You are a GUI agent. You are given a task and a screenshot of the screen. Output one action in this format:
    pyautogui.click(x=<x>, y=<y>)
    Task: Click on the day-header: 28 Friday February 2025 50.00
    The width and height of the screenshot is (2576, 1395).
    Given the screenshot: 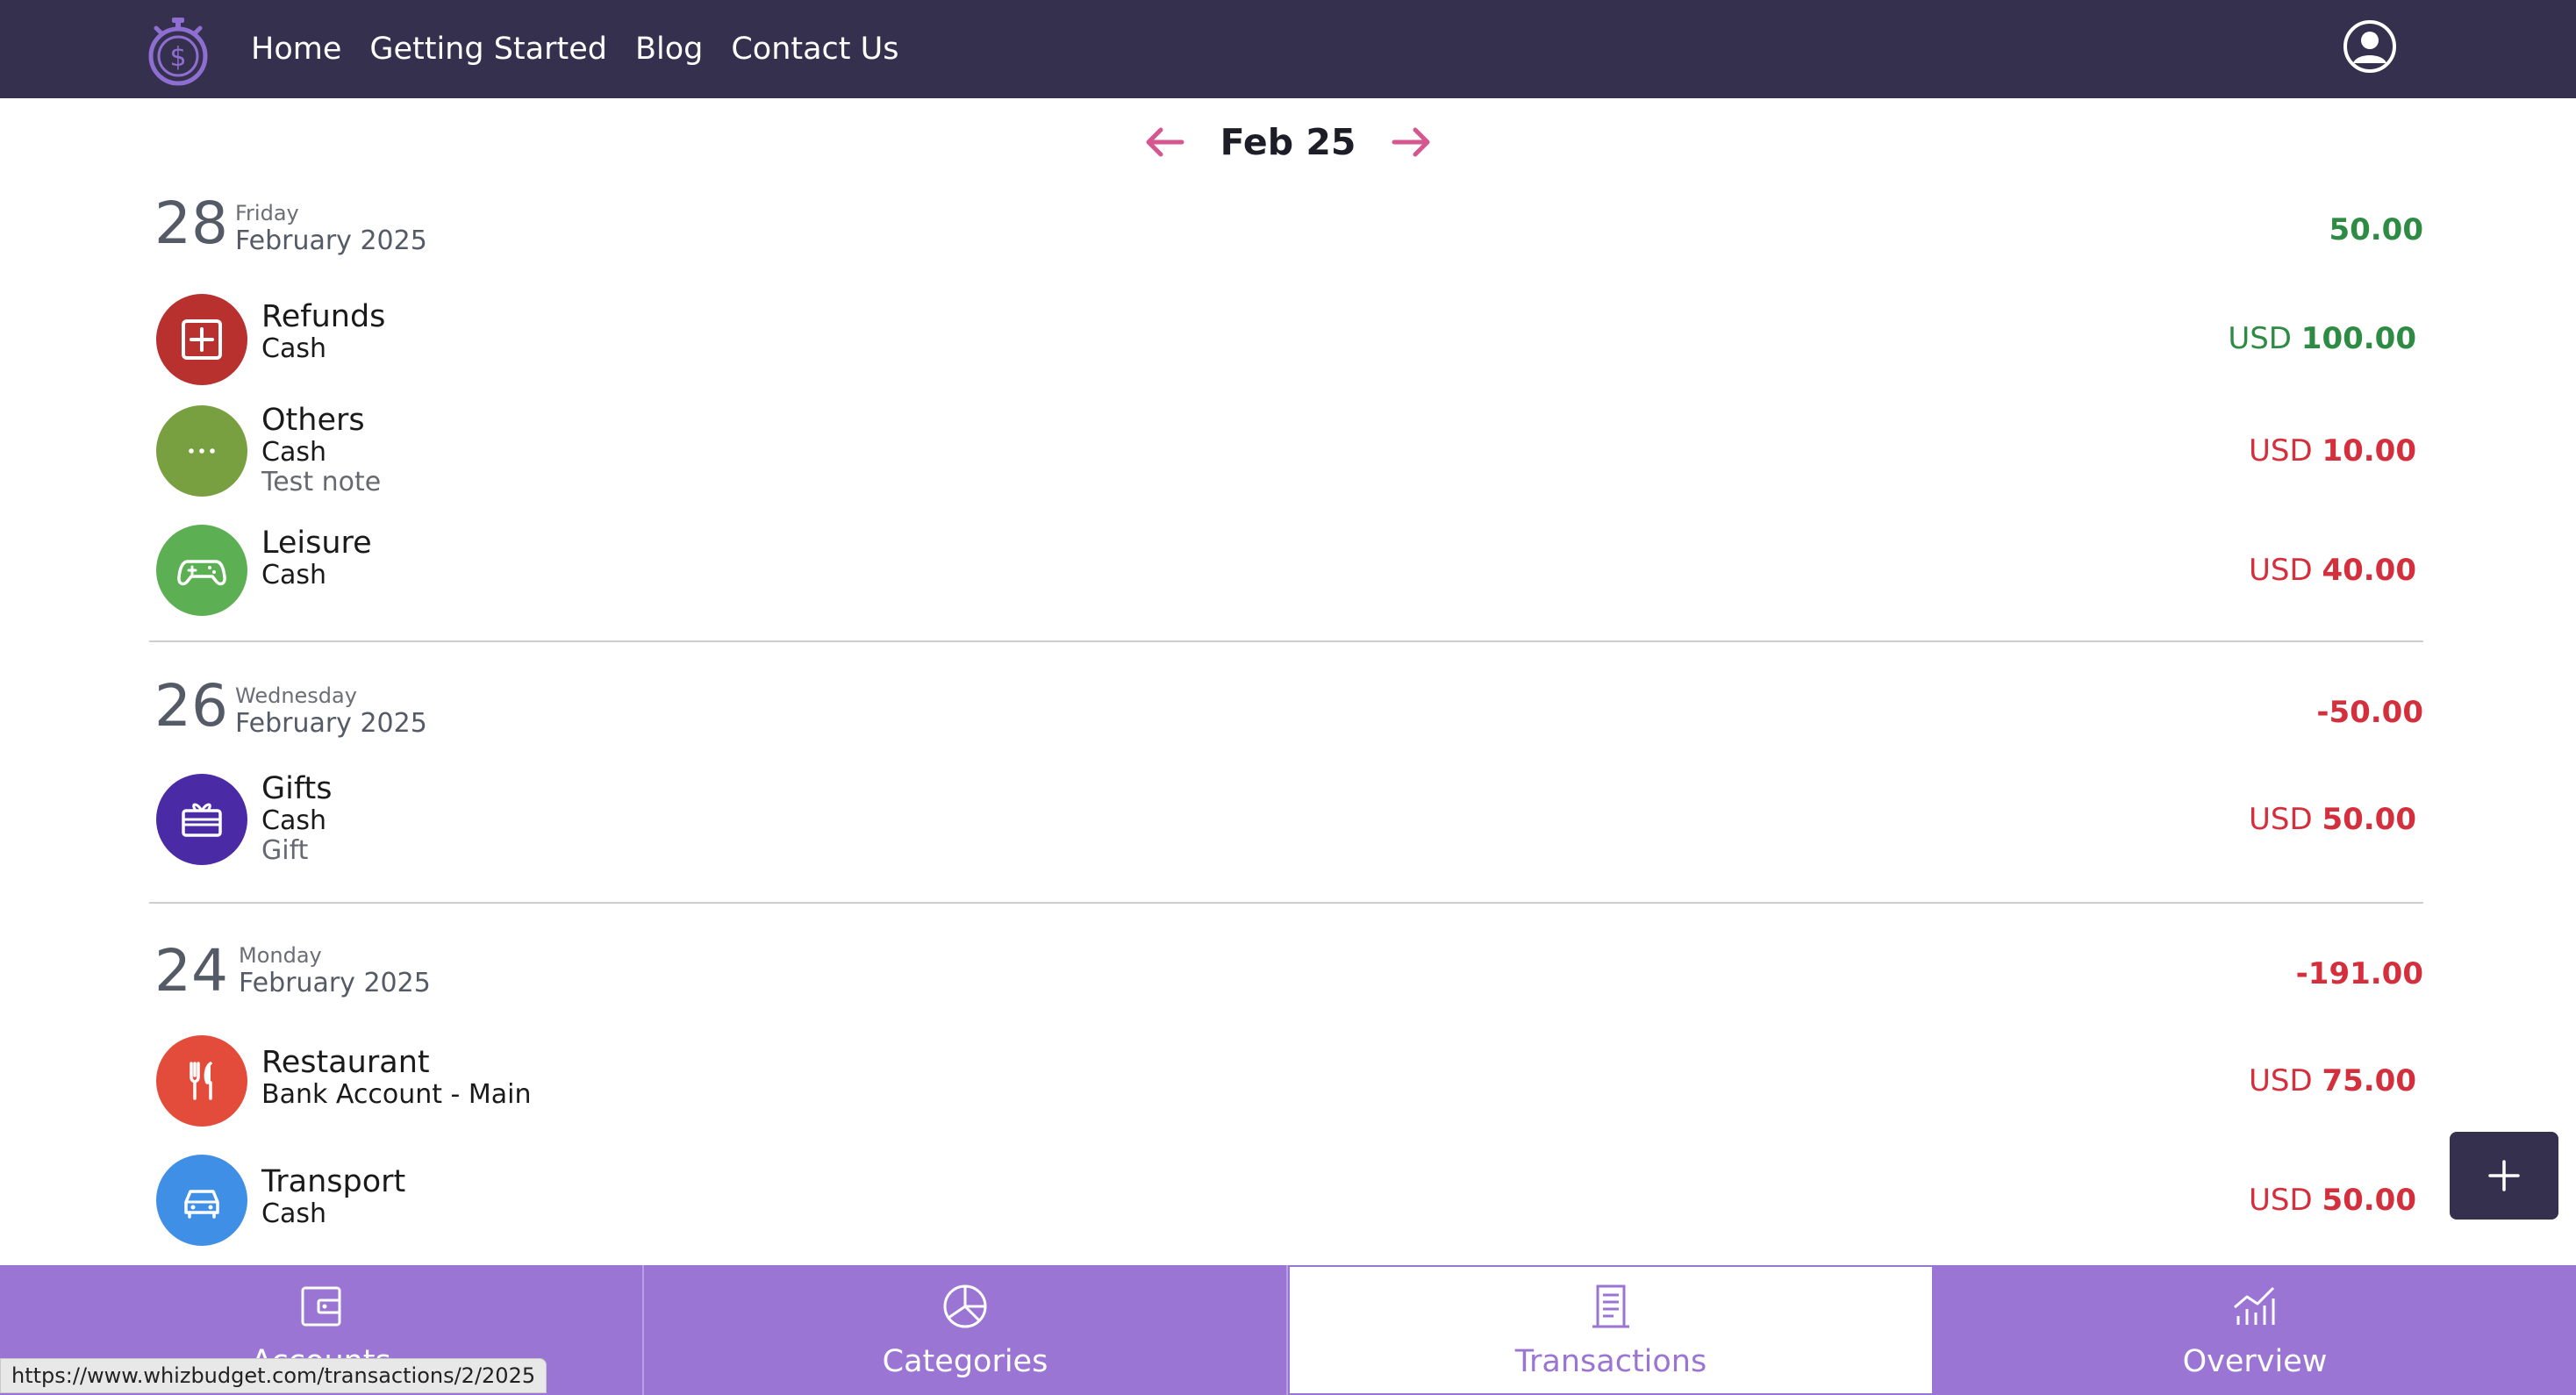 What is the action you would take?
    pyautogui.click(x=1286, y=234)
    